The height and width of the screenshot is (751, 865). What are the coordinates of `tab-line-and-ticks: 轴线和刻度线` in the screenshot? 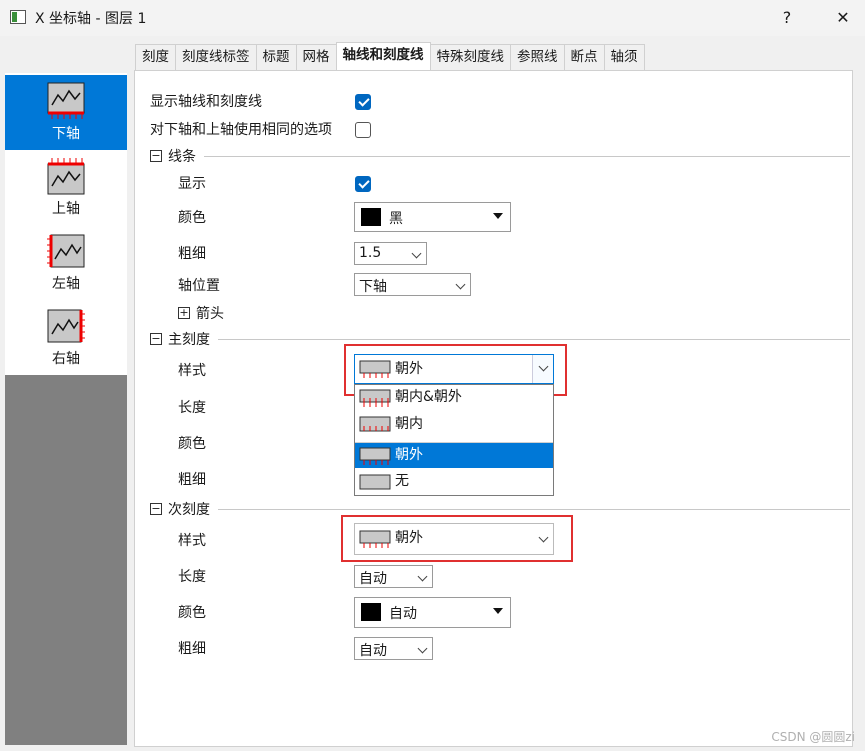 It's located at (383, 56).